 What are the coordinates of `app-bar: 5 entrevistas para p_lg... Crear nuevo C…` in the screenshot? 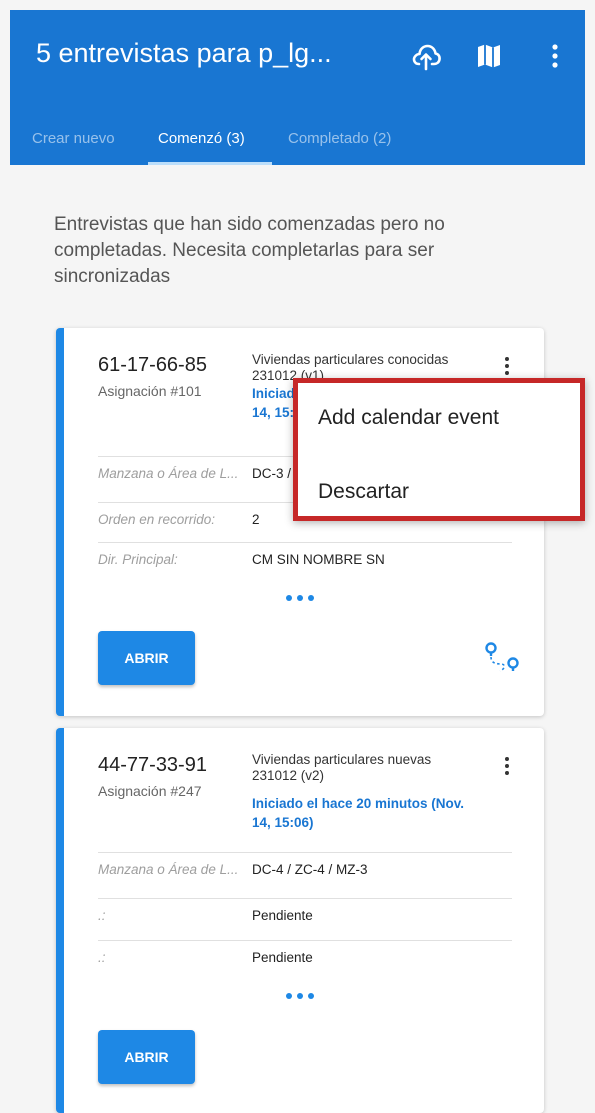 It's located at (297, 87).